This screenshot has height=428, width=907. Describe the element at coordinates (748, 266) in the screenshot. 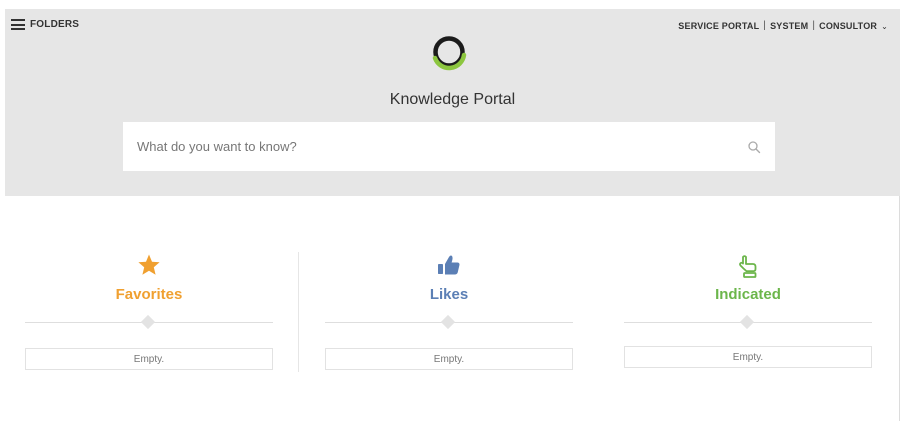

I see `pointing-hand-icon` at that location.